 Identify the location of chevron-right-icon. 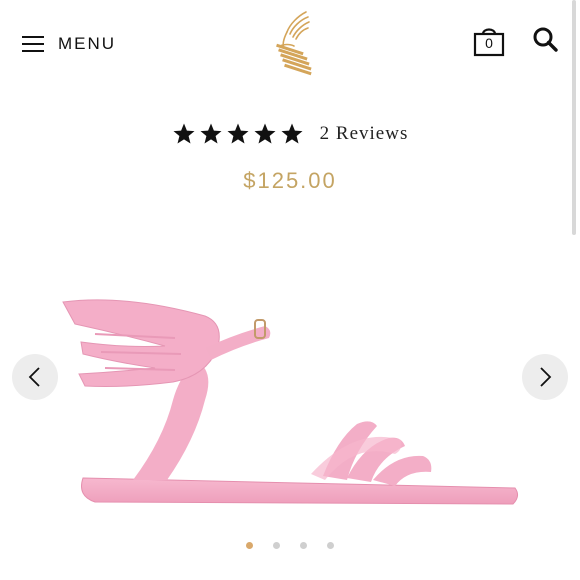
(546, 377).